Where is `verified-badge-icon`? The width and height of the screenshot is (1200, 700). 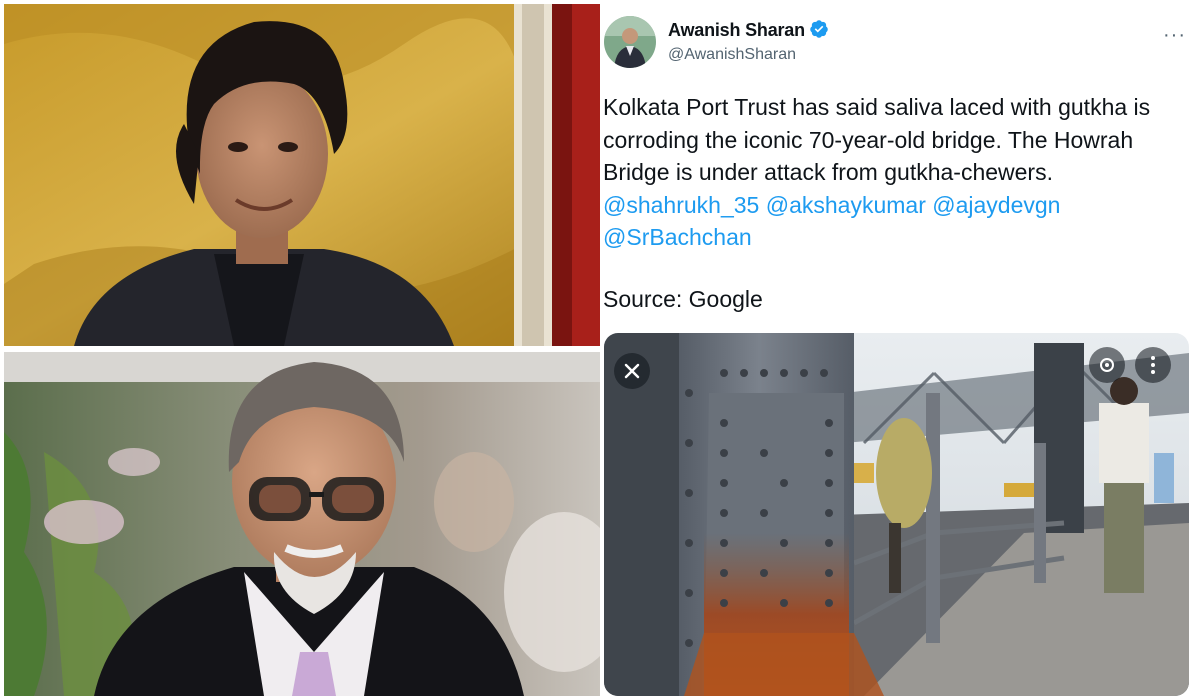 verified-badge-icon is located at coordinates (819, 29).